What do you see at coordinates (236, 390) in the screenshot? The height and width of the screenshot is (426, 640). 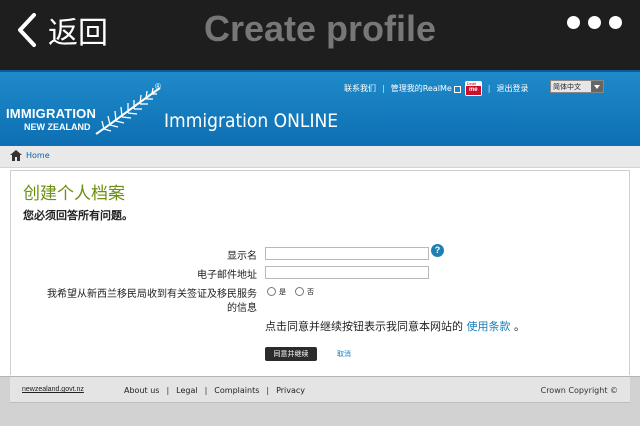 I see `complaints-link: Complaints` at bounding box center [236, 390].